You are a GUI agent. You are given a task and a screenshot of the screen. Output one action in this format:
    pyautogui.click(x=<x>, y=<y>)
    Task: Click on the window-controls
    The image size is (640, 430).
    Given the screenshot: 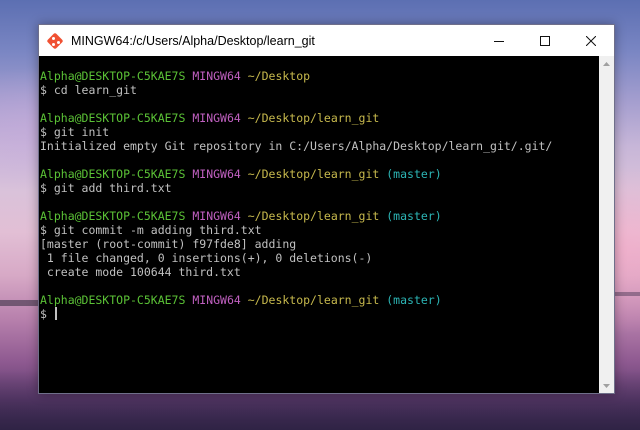 What is the action you would take?
    pyautogui.click(x=545, y=40)
    